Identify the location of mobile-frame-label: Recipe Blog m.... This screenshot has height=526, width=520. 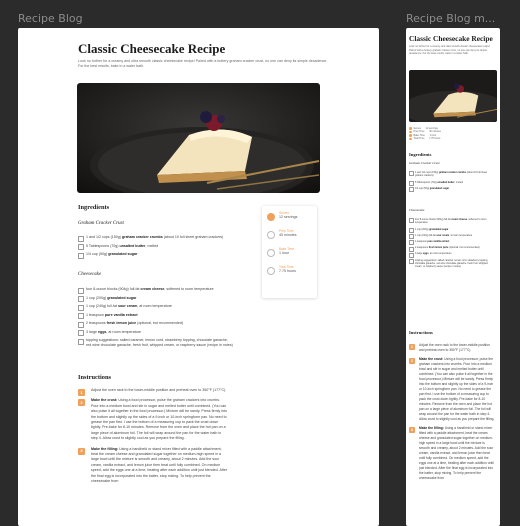
(450, 18).